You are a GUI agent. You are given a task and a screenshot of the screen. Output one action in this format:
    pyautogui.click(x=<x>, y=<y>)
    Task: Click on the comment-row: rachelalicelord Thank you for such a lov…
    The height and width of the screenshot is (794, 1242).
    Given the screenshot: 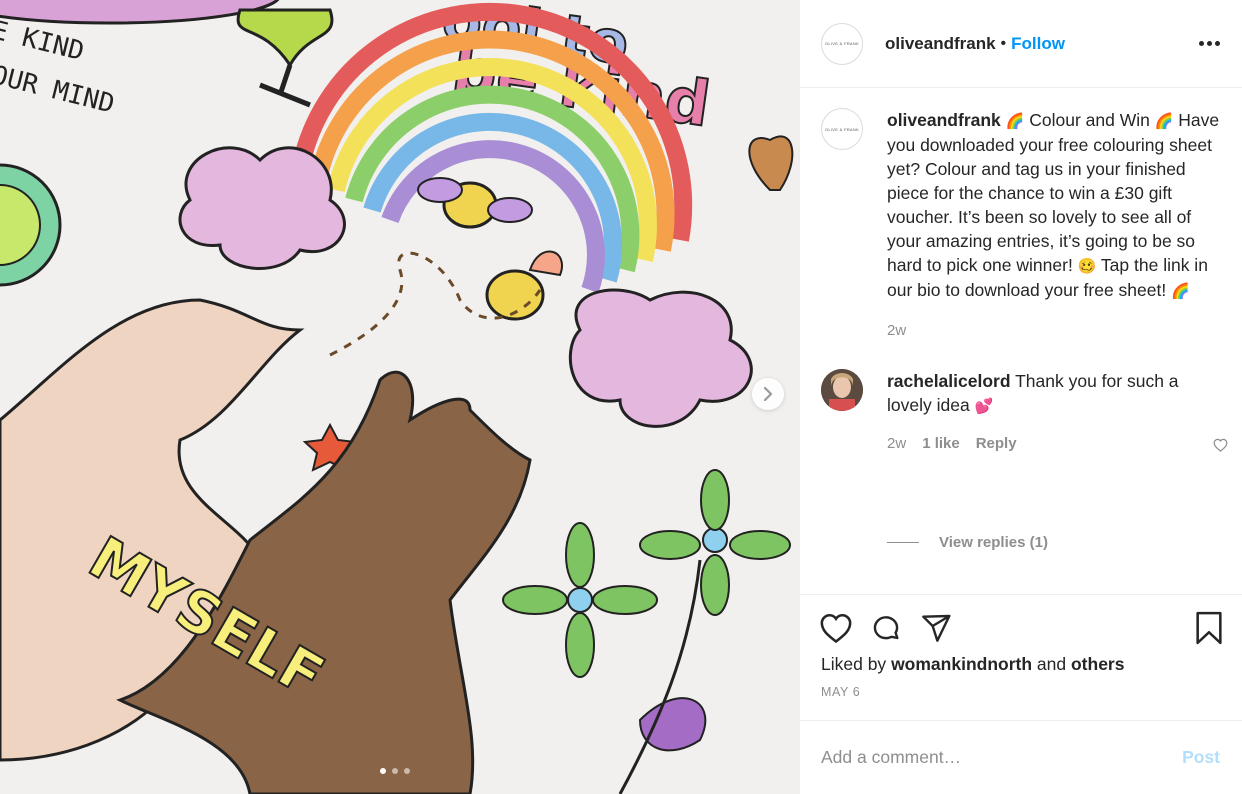 What is the action you would take?
    pyautogui.click(x=1020, y=412)
    